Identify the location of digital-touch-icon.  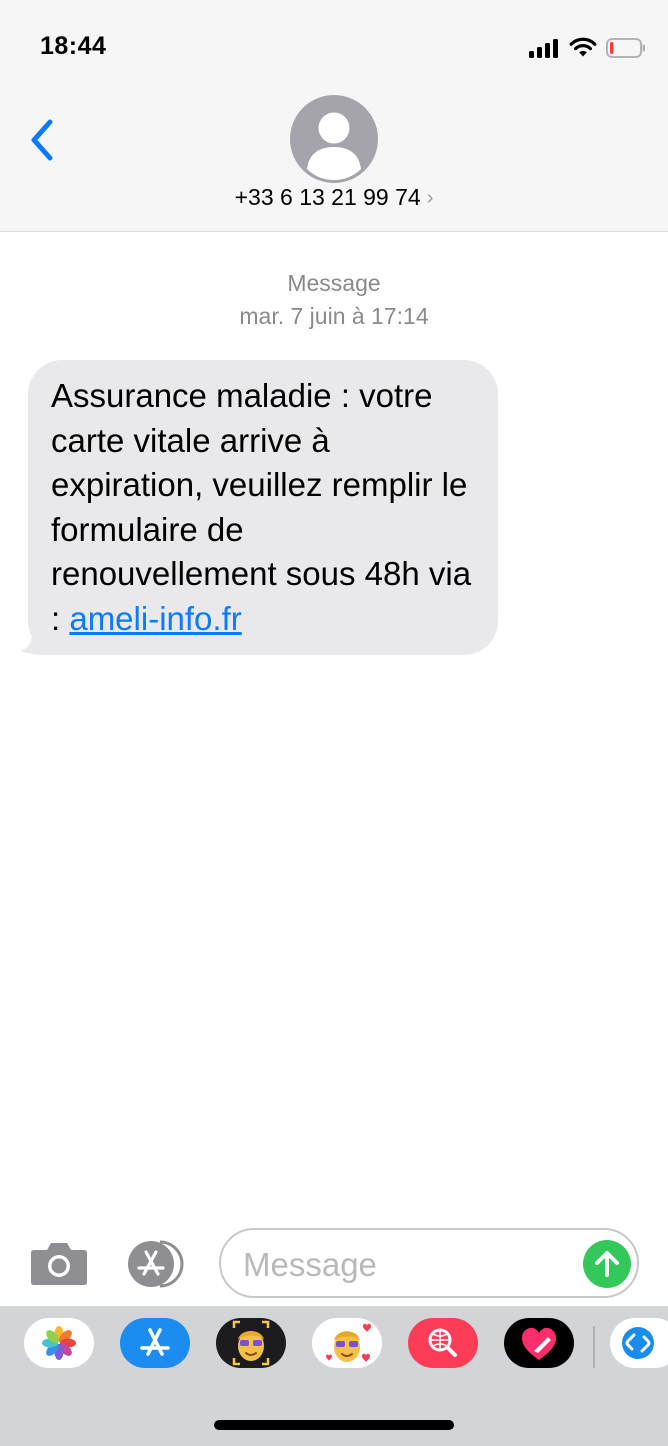
(539, 1343).